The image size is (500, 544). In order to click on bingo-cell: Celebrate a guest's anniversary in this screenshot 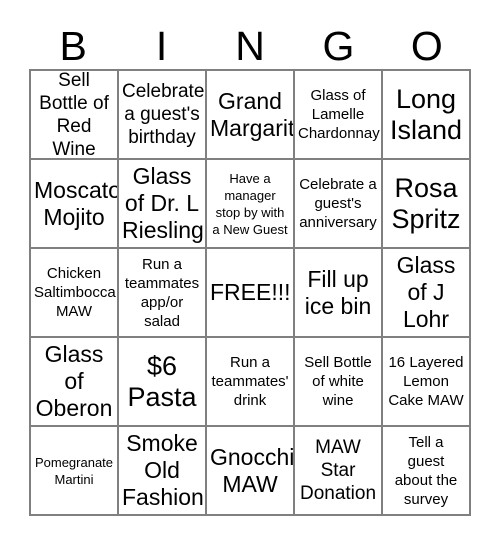, I will do `click(339, 204)`.